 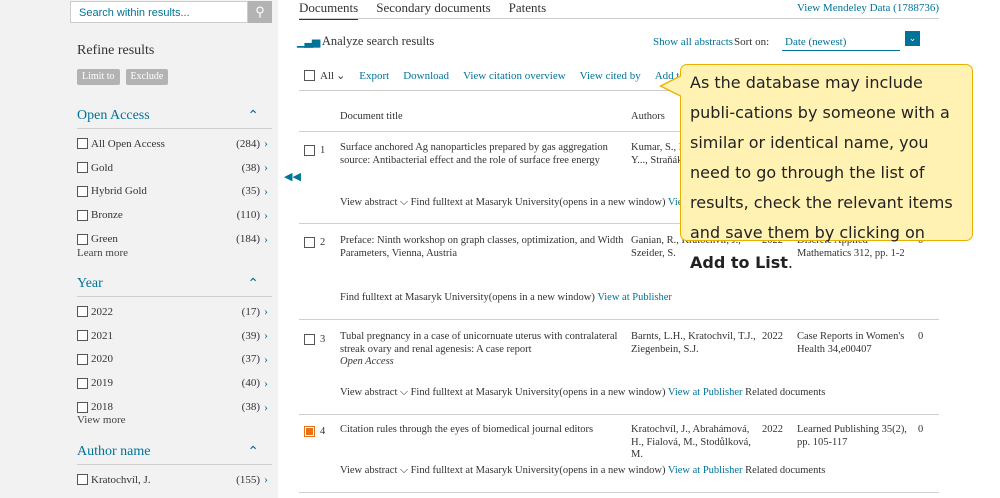 I want to click on facet-item: All Open Access (284) ›, so click(x=174, y=144).